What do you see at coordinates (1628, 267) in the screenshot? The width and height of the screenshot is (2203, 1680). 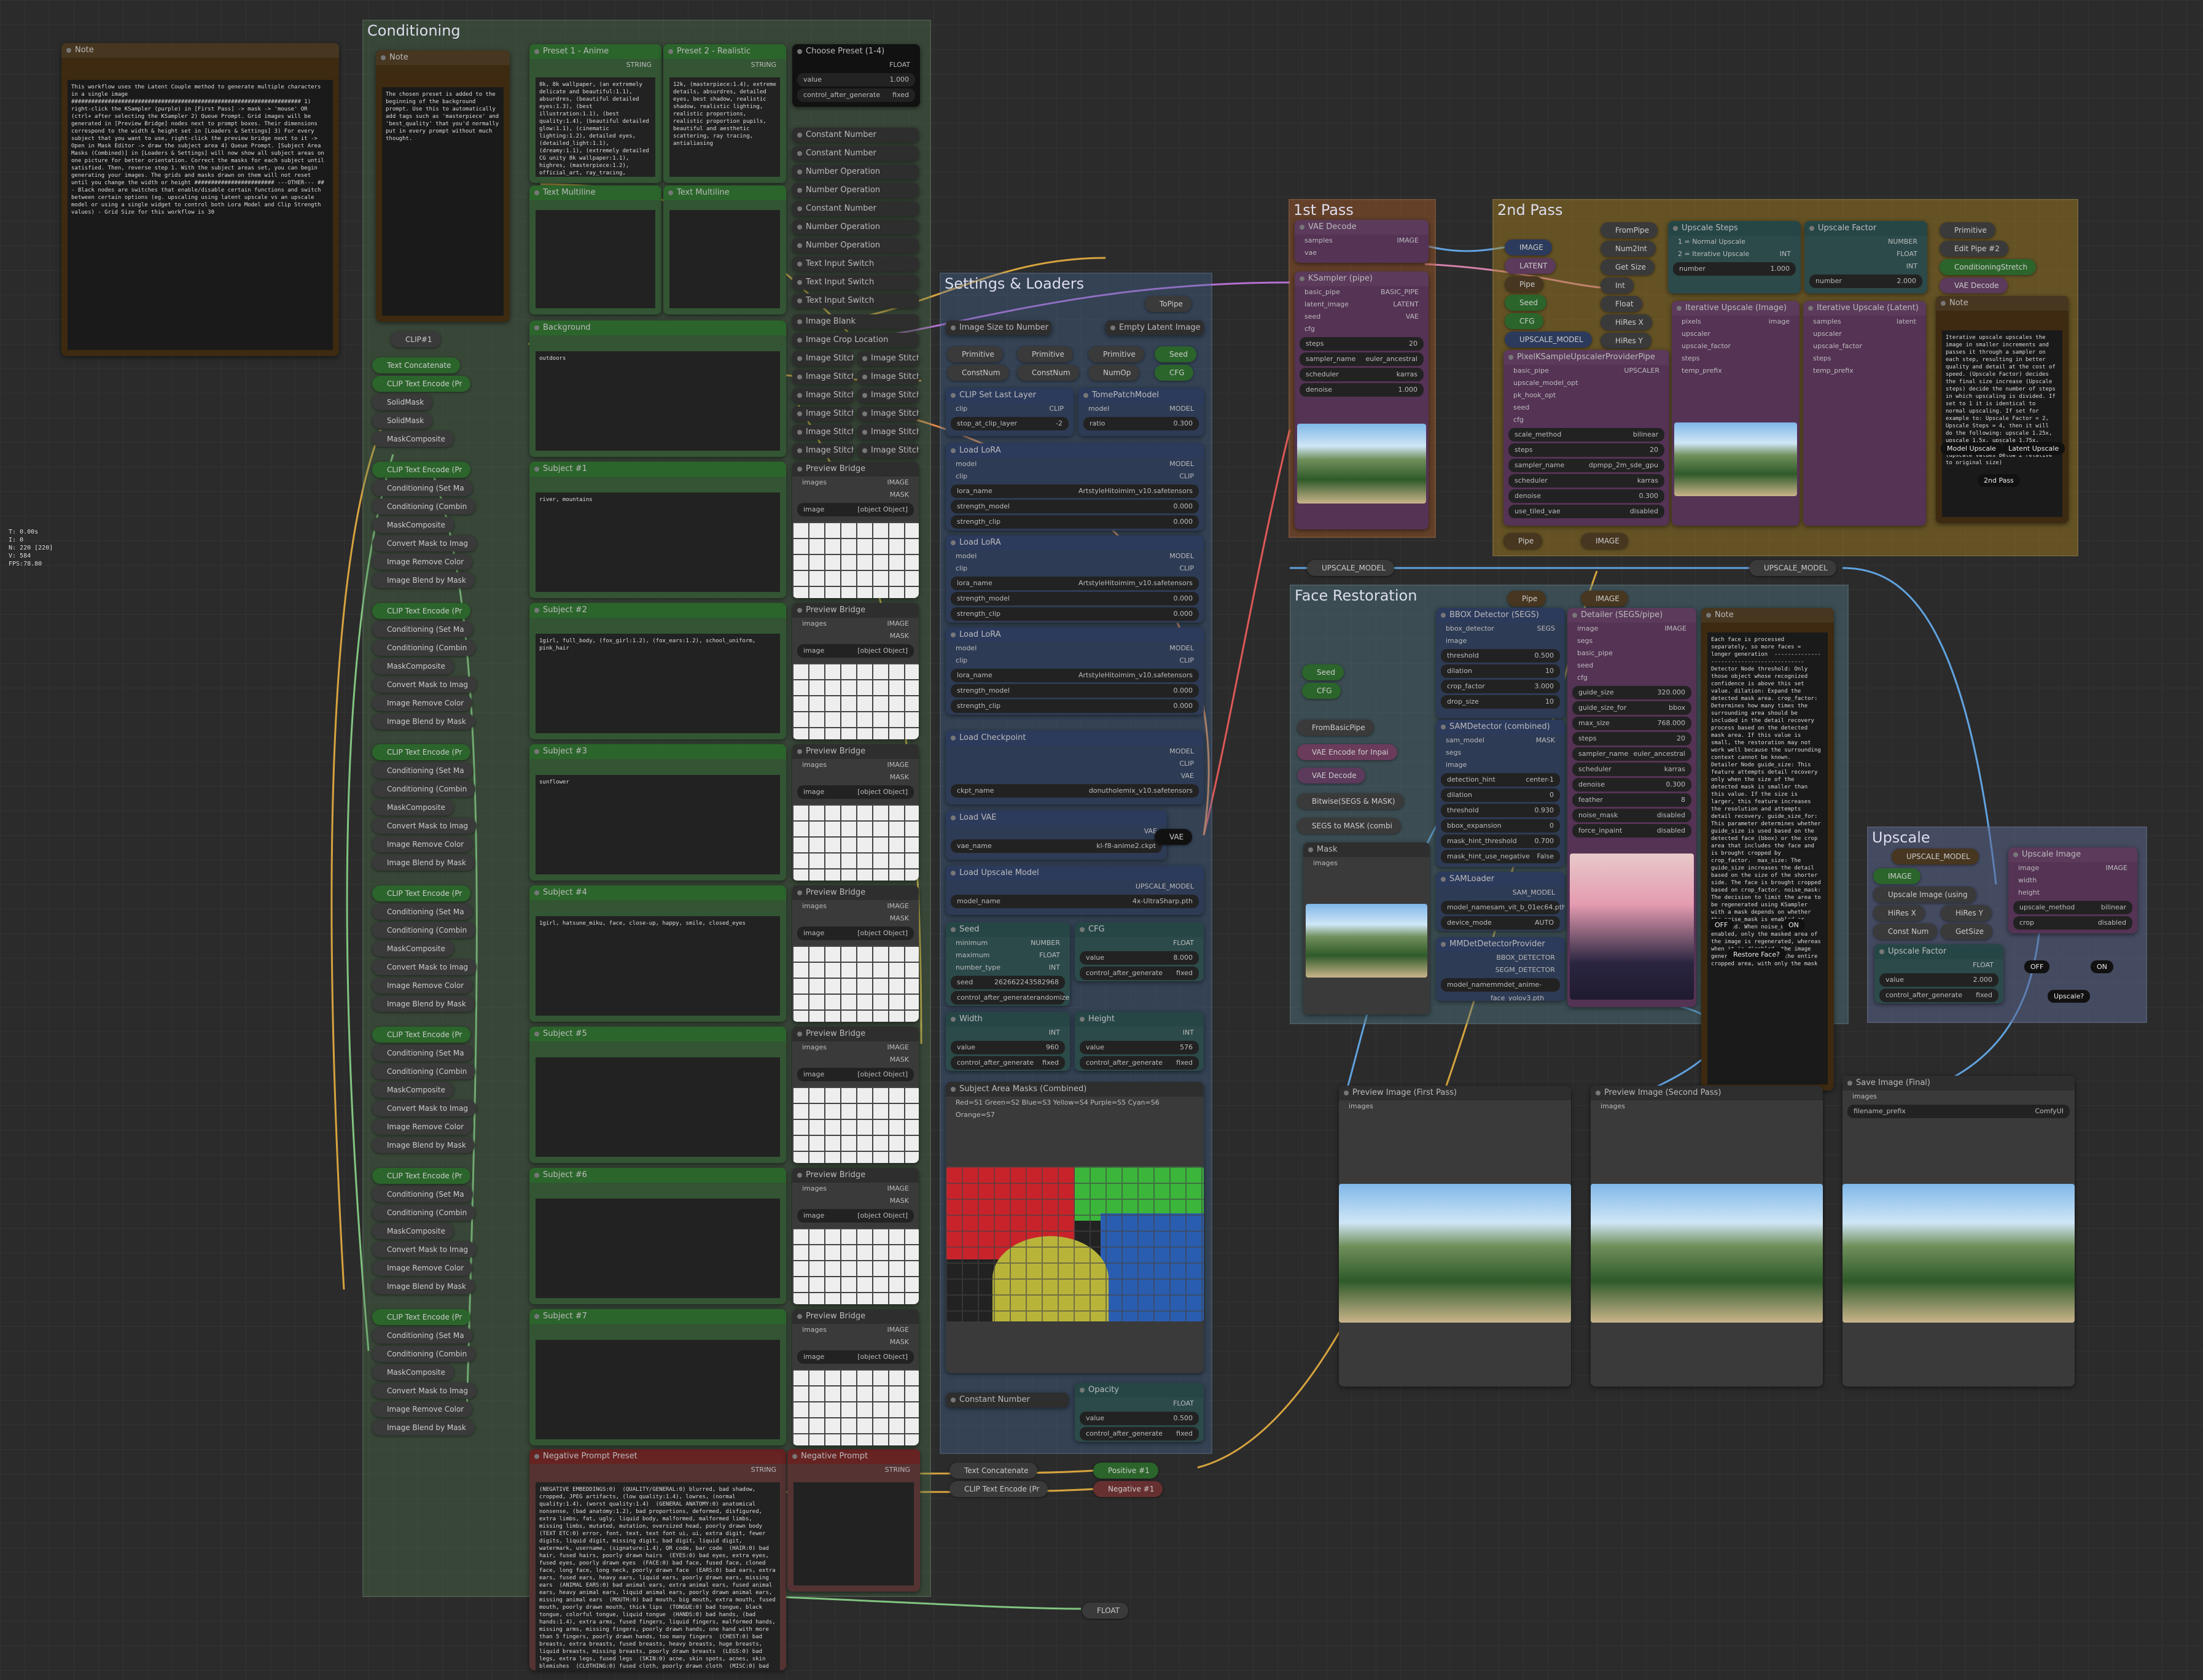 I see `get-size: Get Size` at bounding box center [1628, 267].